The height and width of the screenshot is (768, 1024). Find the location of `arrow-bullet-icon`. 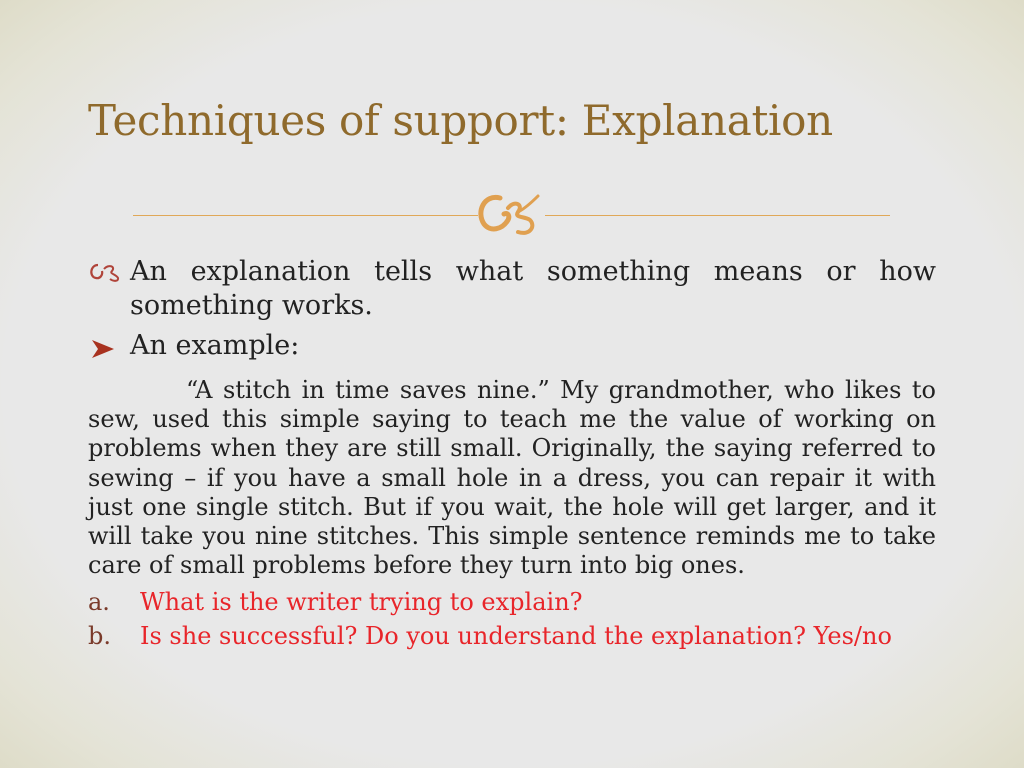

arrow-bullet-icon is located at coordinates (103, 349).